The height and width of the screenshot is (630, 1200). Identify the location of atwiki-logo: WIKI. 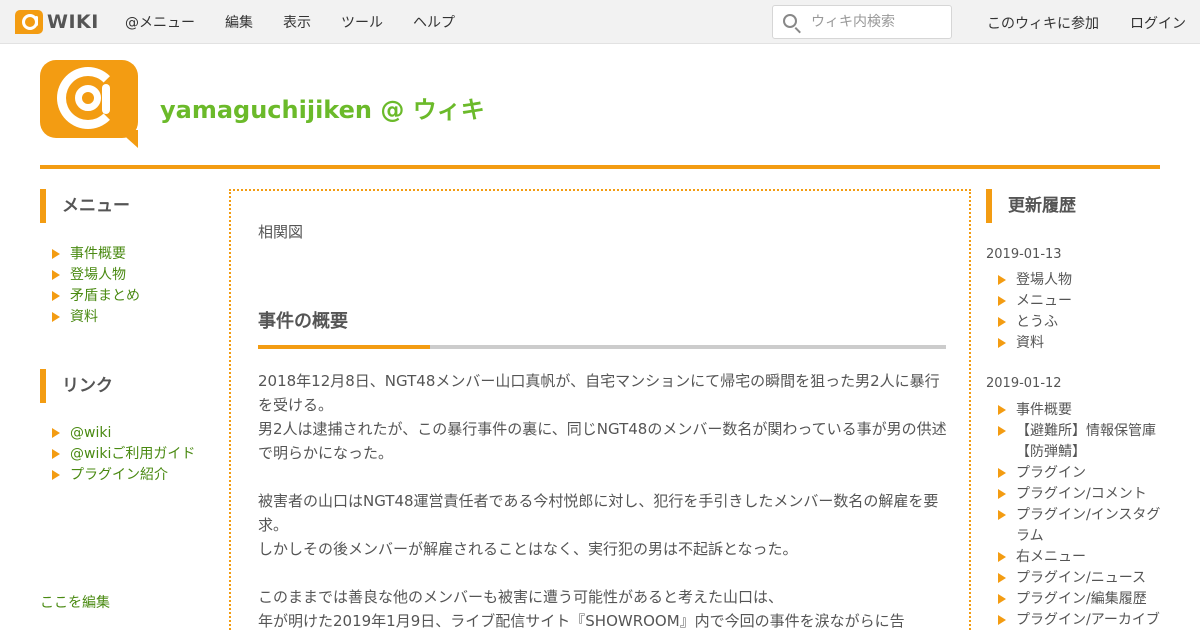
(57, 22).